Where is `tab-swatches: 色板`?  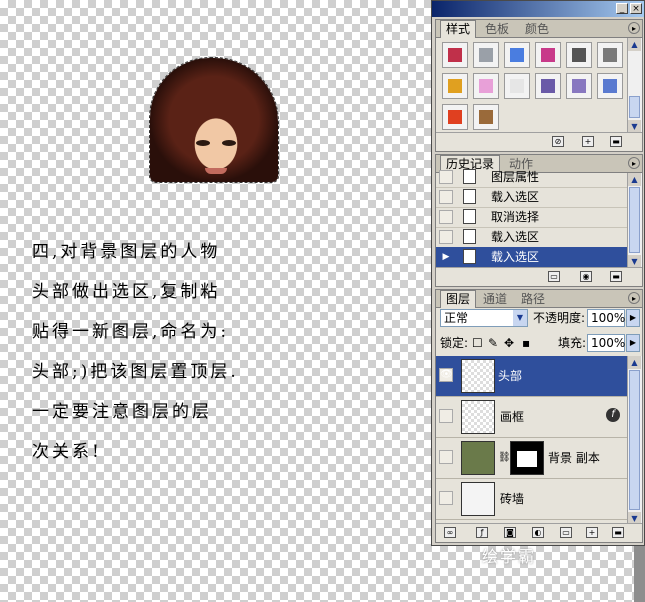 tab-swatches: 色板 is located at coordinates (497, 29).